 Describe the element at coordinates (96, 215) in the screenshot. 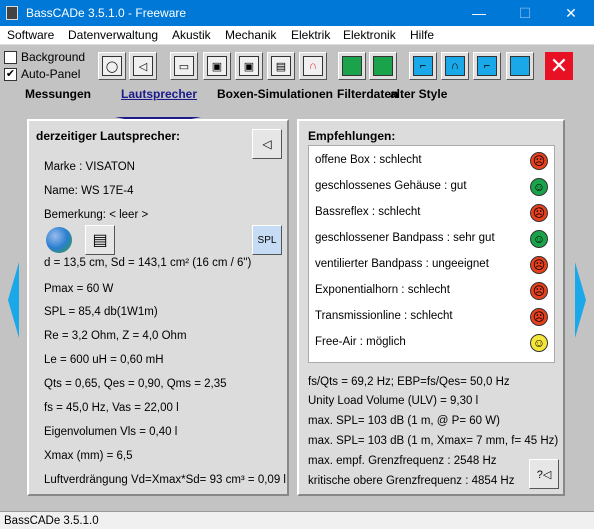

I see `remark: Bemerkung: < leer >` at that location.